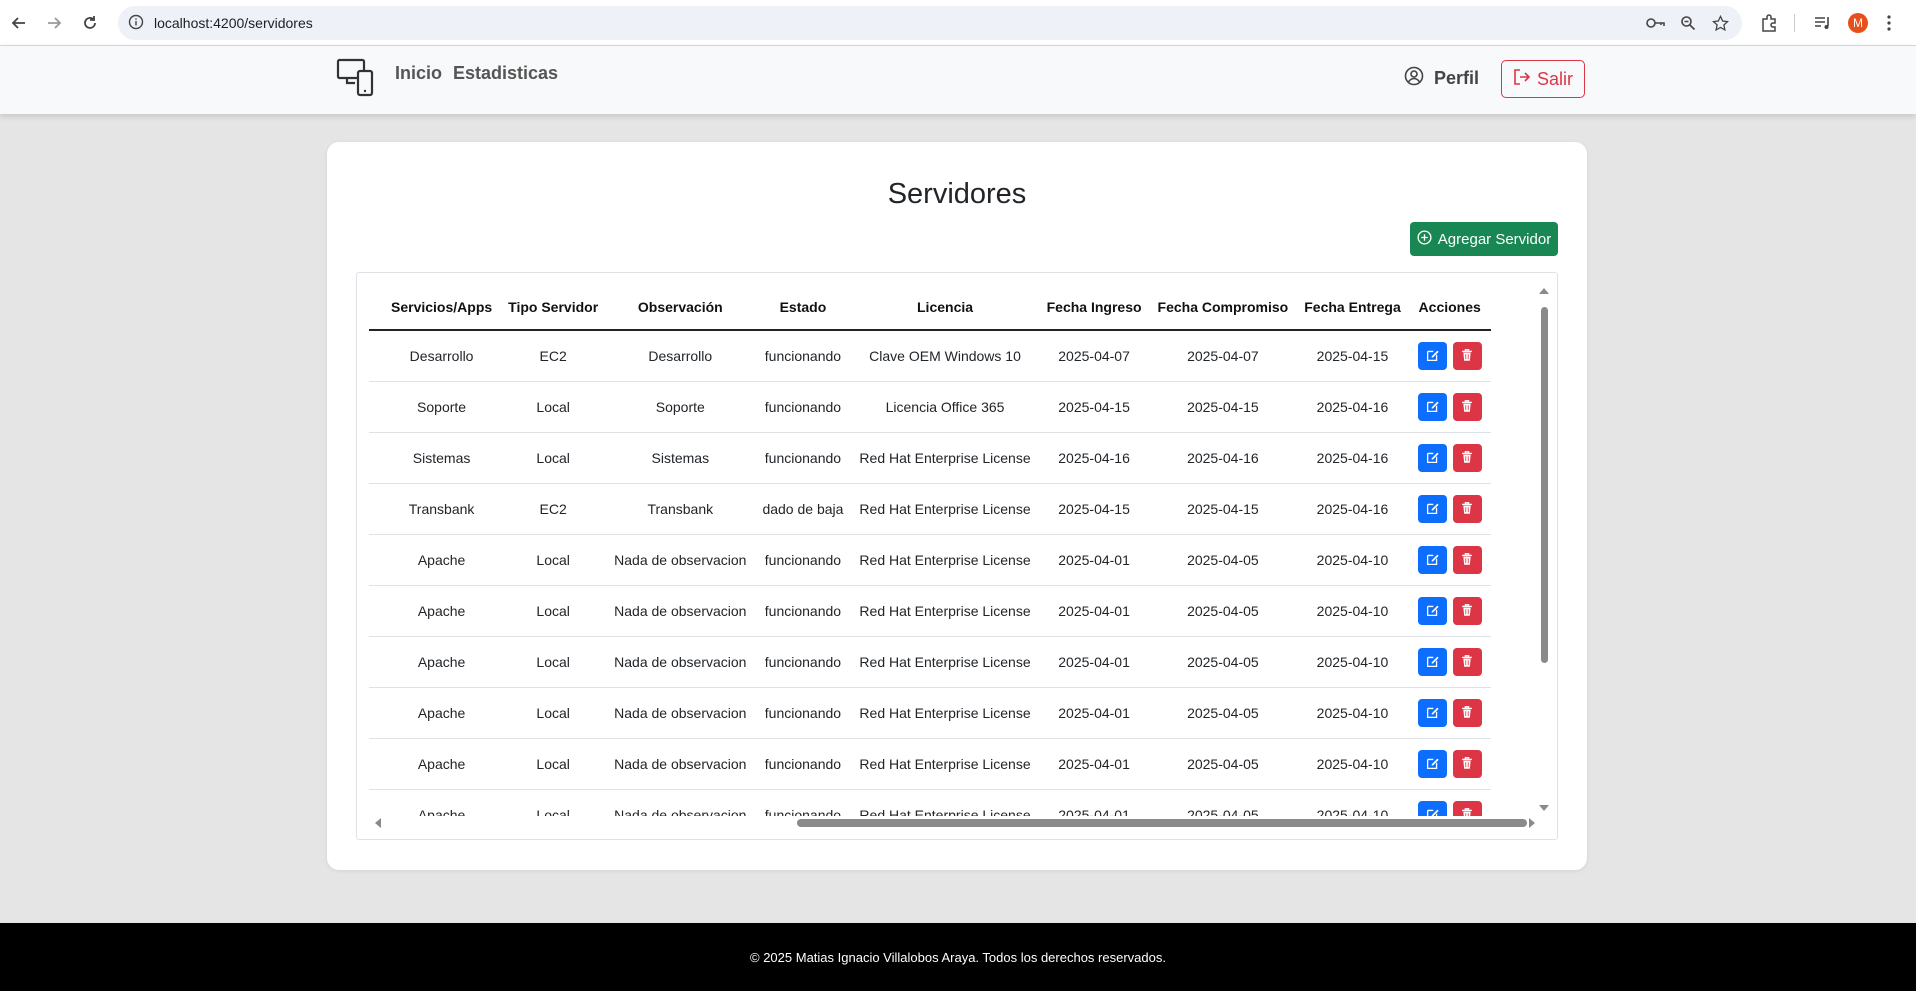 The width and height of the screenshot is (1916, 991). Describe the element at coordinates (803, 308) in the screenshot. I see `column-header: Estado` at that location.